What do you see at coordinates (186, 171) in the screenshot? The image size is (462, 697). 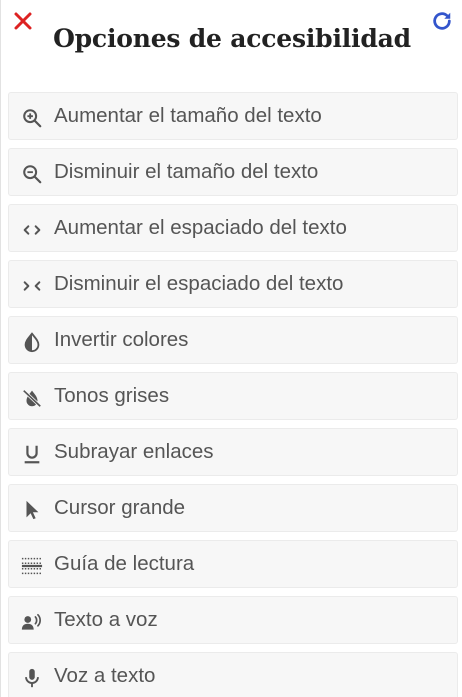 I see `option-label: Disminuir el tamaño del texto` at bounding box center [186, 171].